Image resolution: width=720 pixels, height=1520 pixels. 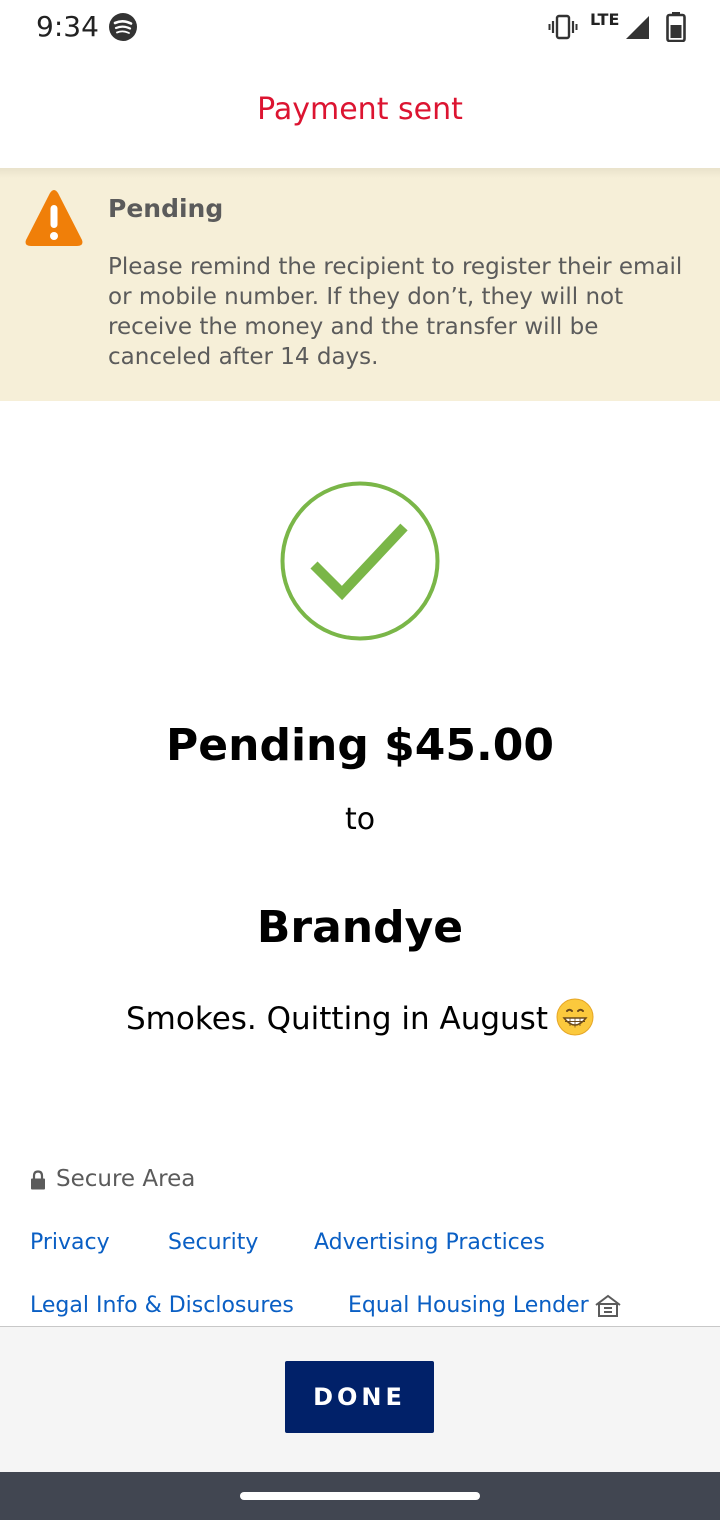 I want to click on banner-title: Pending, so click(x=166, y=208).